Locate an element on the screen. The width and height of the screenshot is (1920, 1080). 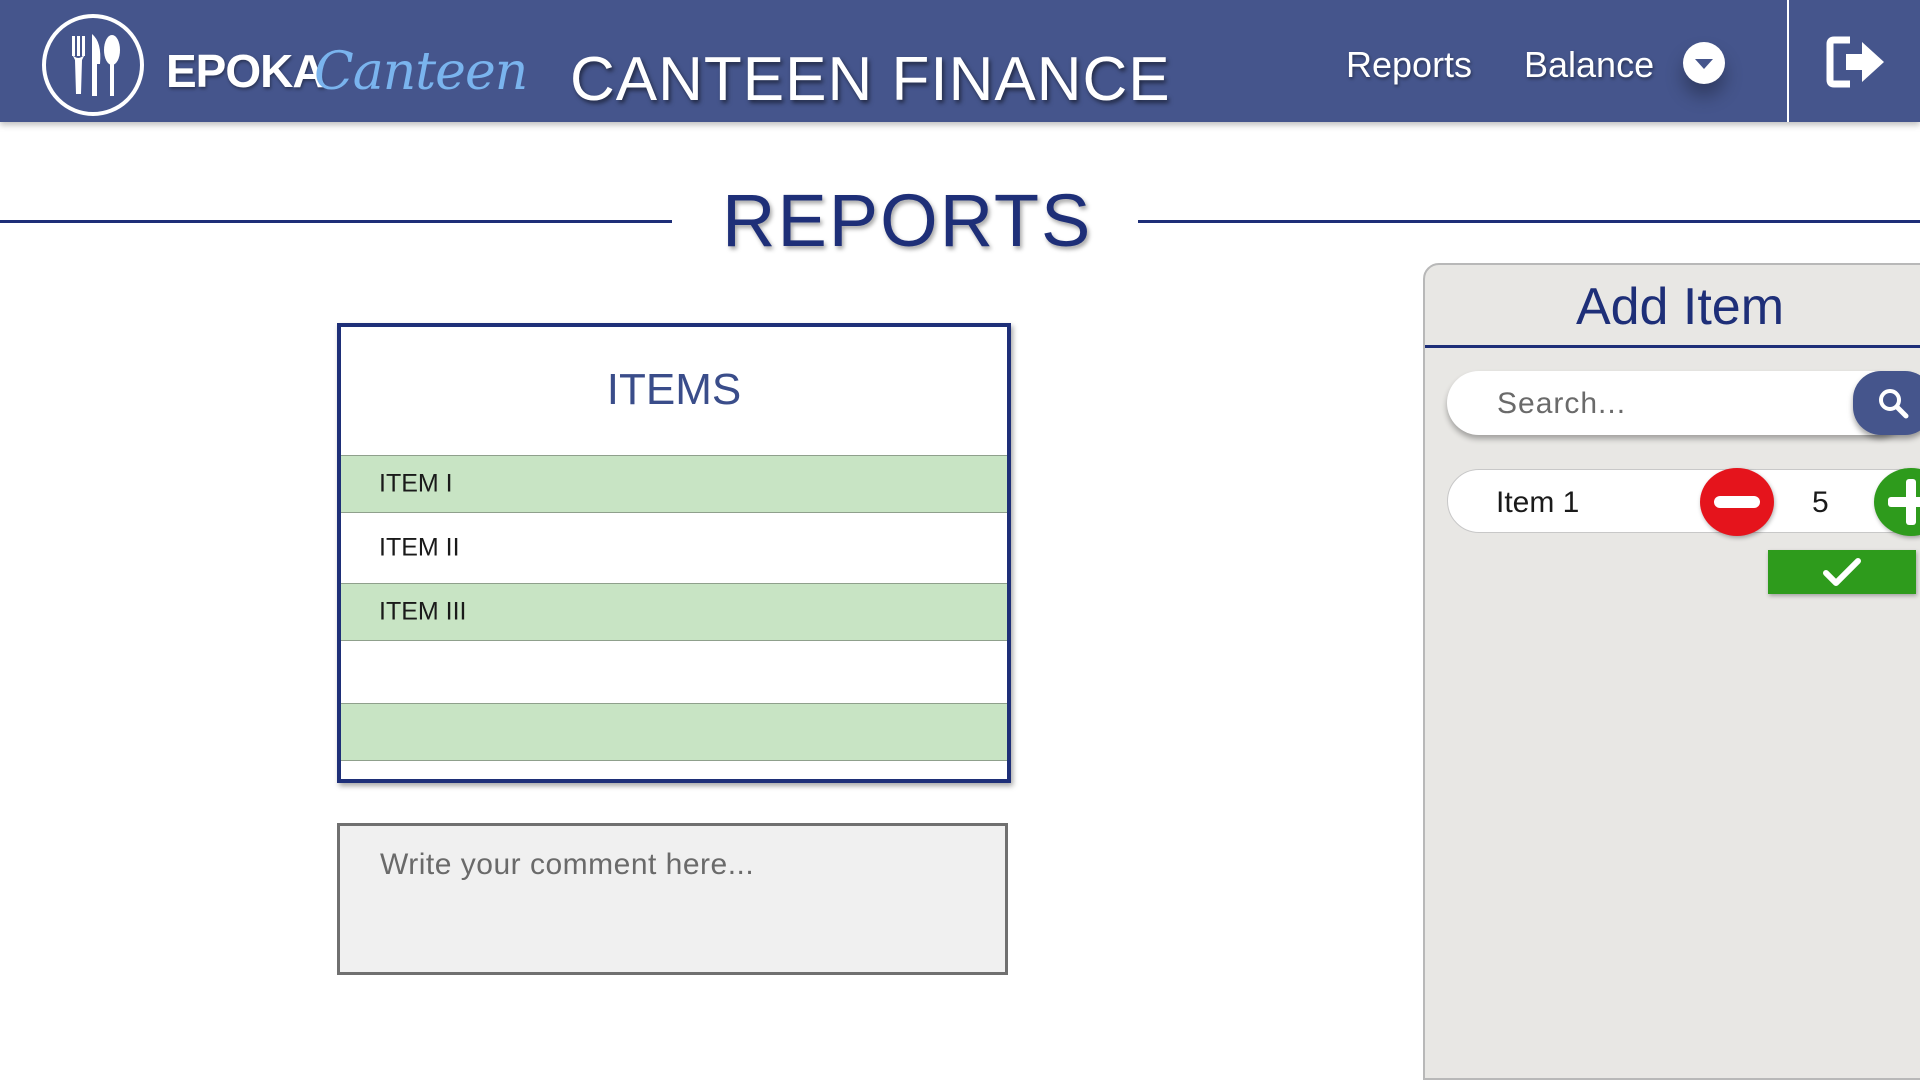
items-panel-header: ITEMS is located at coordinates (674, 391).